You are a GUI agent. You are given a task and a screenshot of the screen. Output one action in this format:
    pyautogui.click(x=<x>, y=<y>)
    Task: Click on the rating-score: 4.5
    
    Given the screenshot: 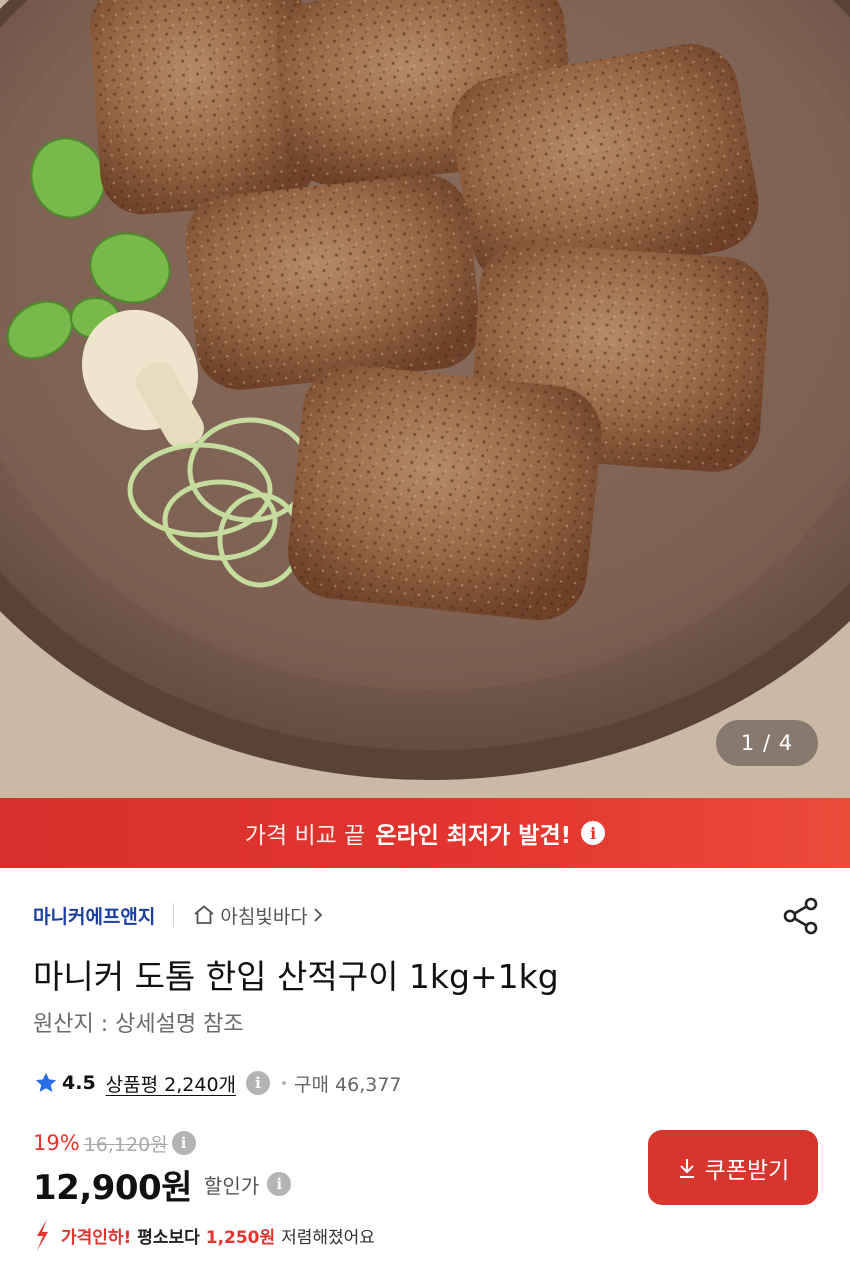 What is the action you would take?
    pyautogui.click(x=79, y=1083)
    